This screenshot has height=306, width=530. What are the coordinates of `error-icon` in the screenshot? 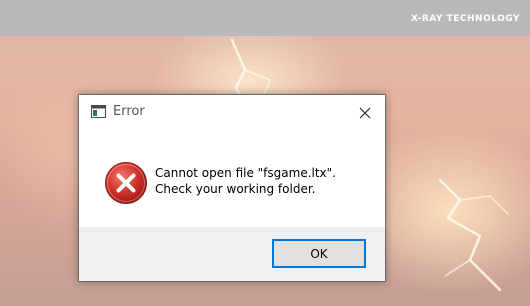 It's located at (126, 183).